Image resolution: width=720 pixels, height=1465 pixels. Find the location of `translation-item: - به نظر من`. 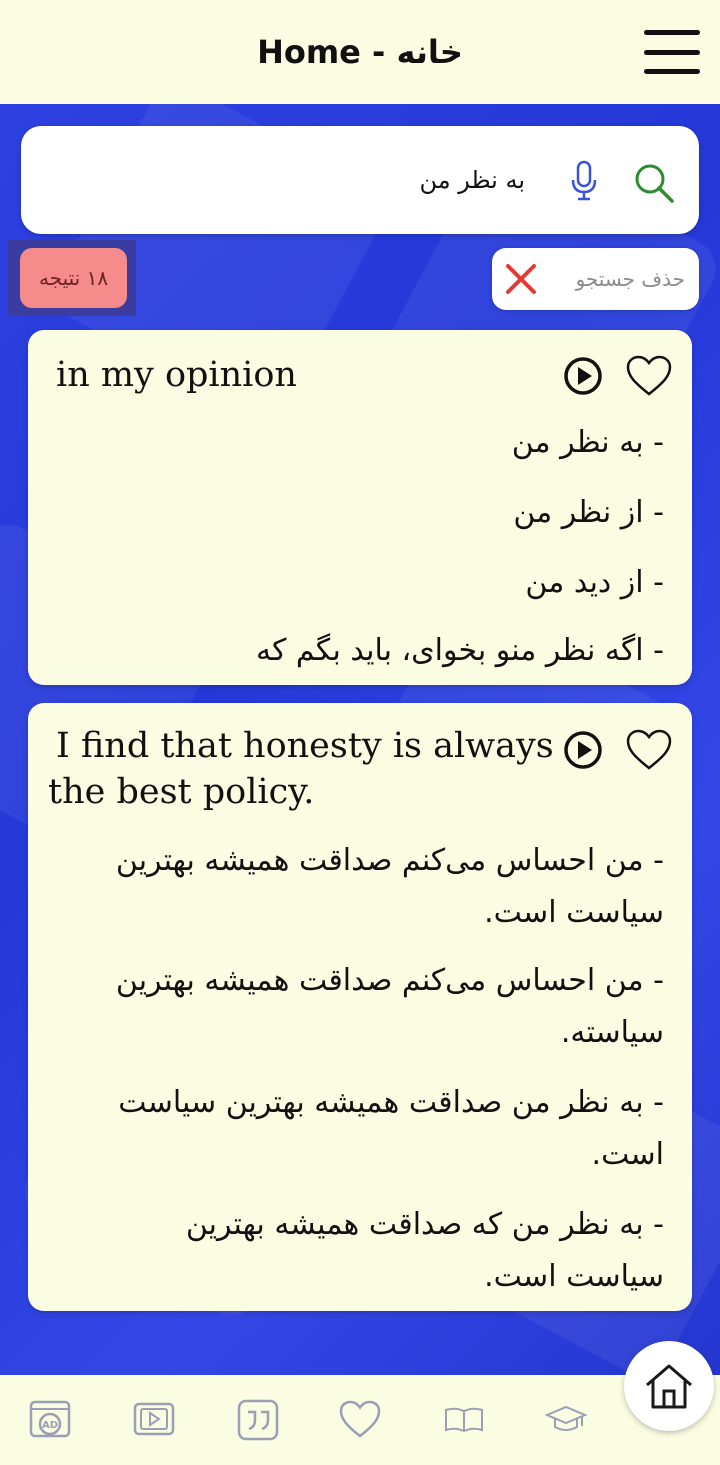

translation-item: - به نظر من is located at coordinates (587, 442).